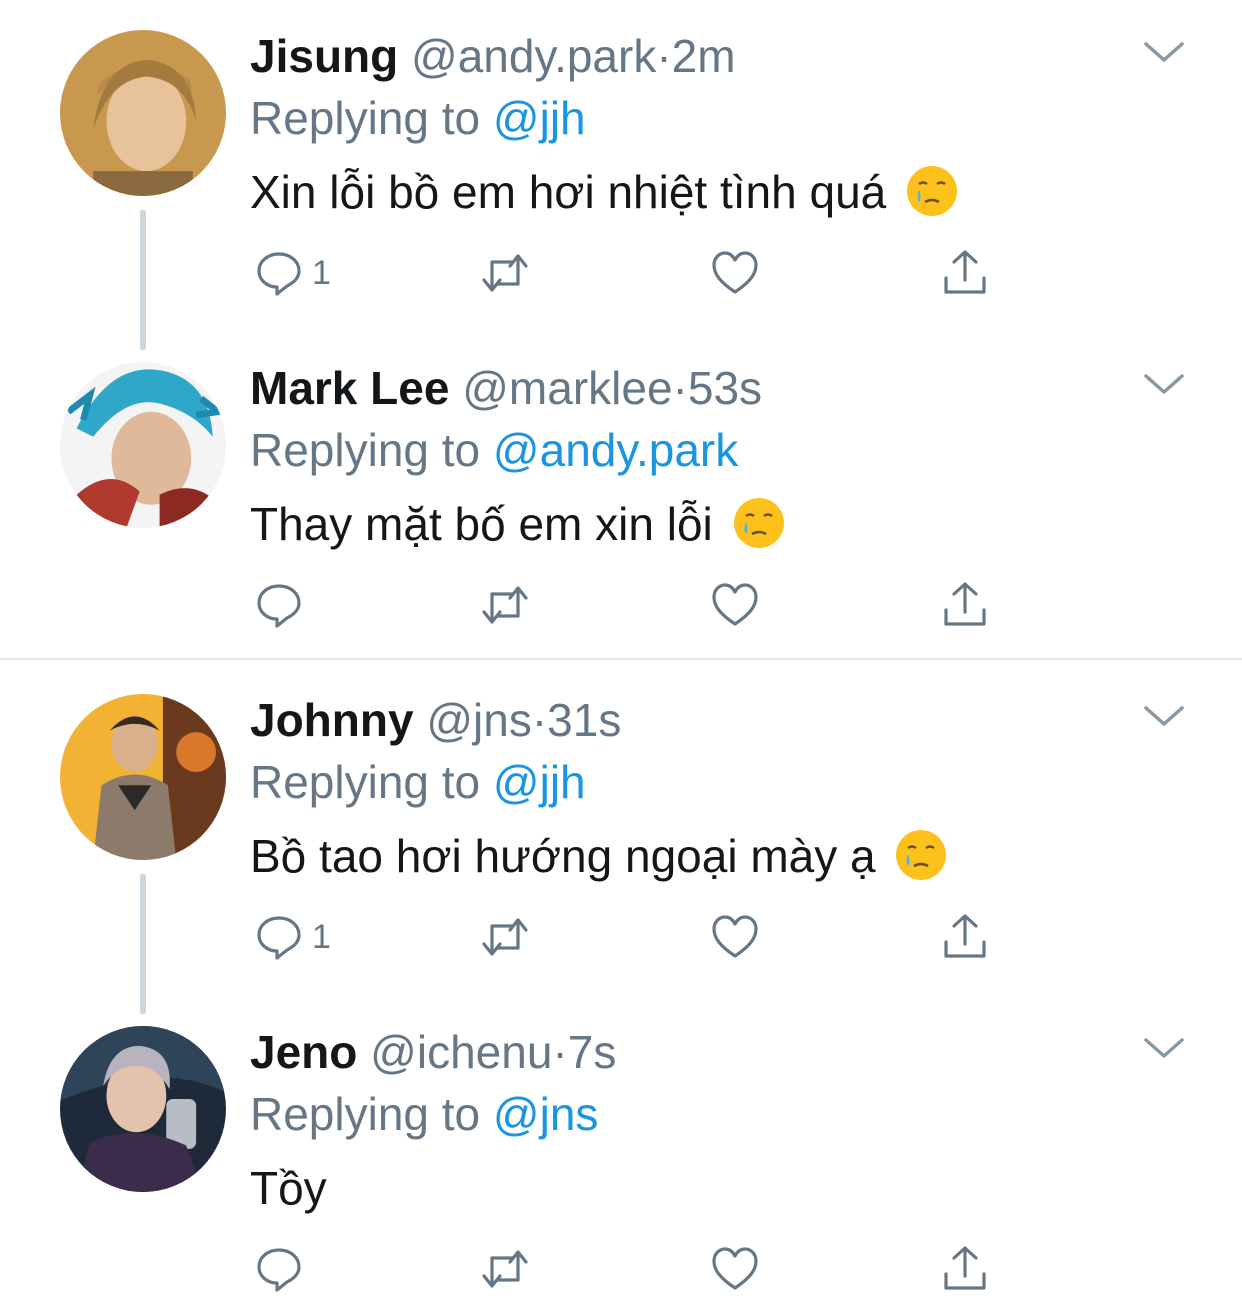 The image size is (1242, 1312). Describe the element at coordinates (567, 388) in the screenshot. I see `handle: @marklee` at that location.